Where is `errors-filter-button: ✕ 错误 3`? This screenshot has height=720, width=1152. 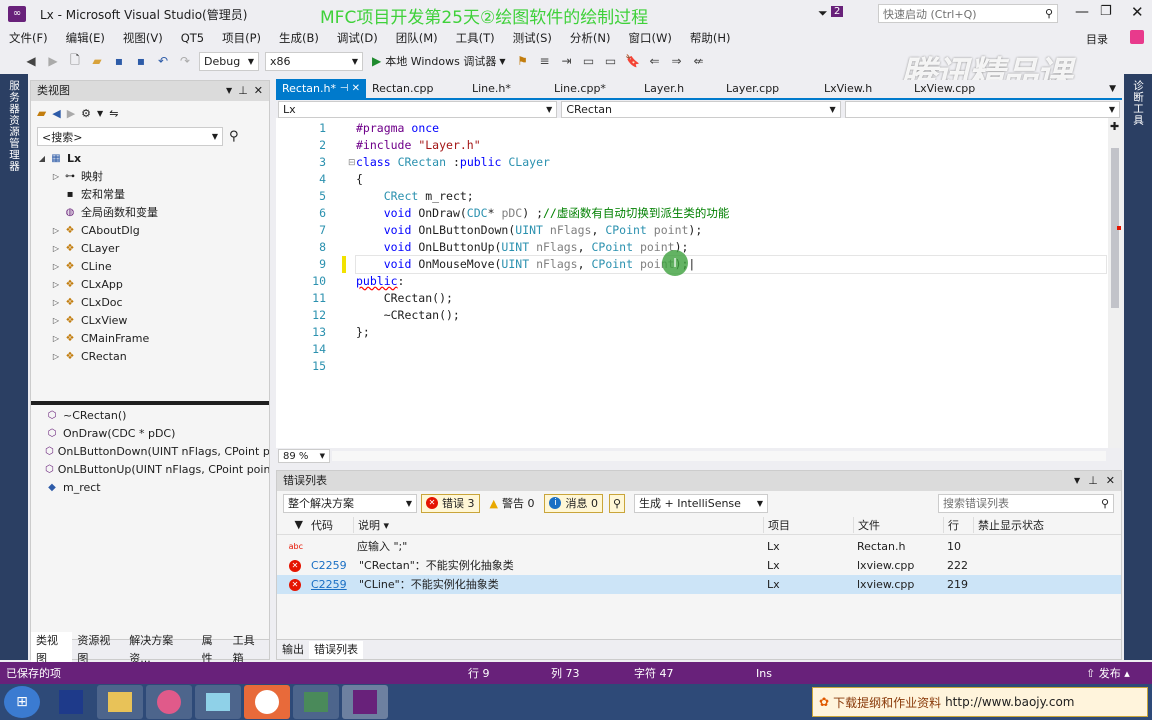 errors-filter-button: ✕ 错误 3 is located at coordinates (450, 503).